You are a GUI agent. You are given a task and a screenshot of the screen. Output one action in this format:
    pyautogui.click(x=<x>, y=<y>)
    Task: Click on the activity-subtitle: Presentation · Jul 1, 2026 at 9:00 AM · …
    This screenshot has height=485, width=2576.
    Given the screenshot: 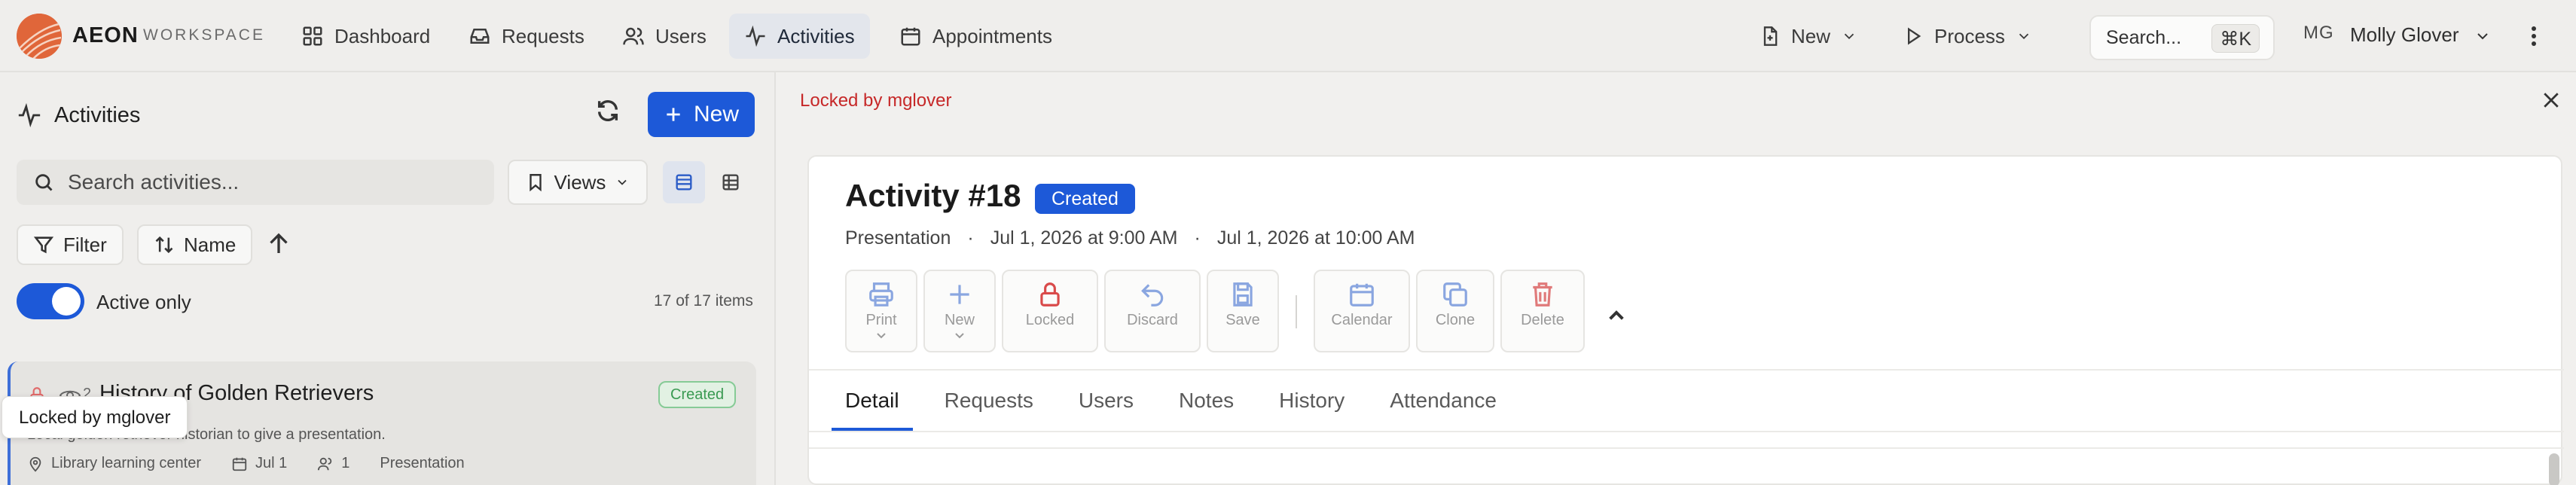 What is the action you would take?
    pyautogui.click(x=1130, y=238)
    